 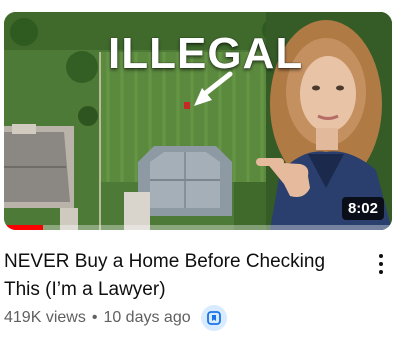 I want to click on video-metadata: 419K views • 10 days ago, so click(x=115, y=318).